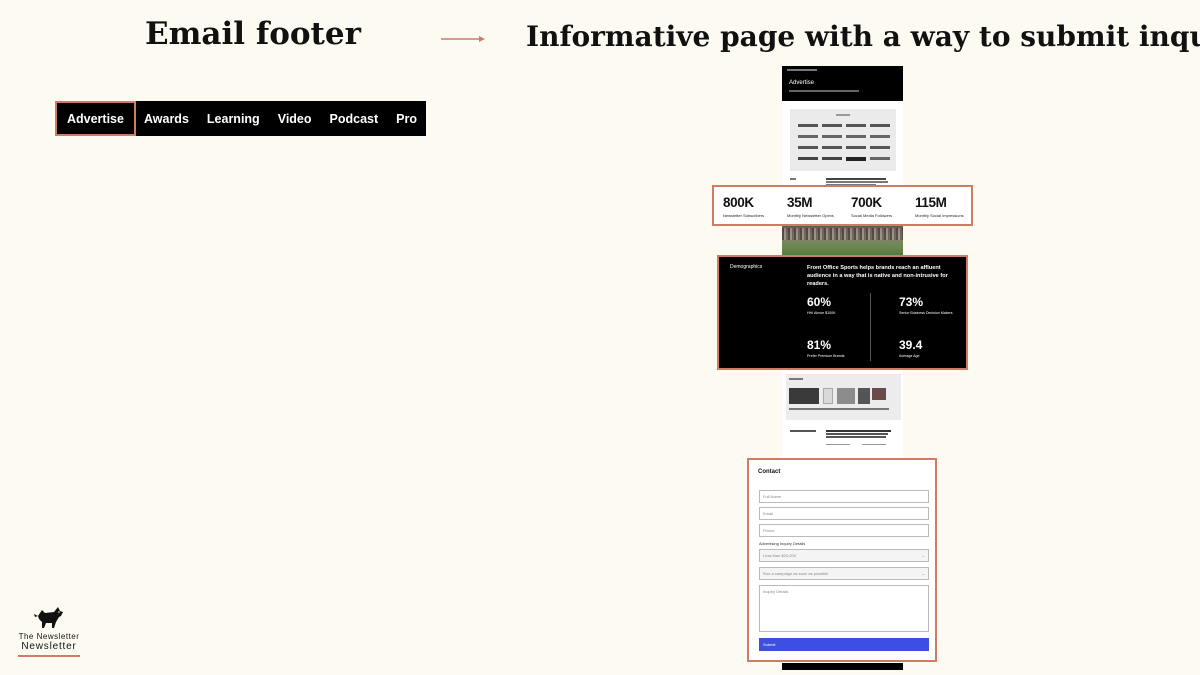  What do you see at coordinates (911, 302) in the screenshot?
I see `demo-senior-value: 73%` at bounding box center [911, 302].